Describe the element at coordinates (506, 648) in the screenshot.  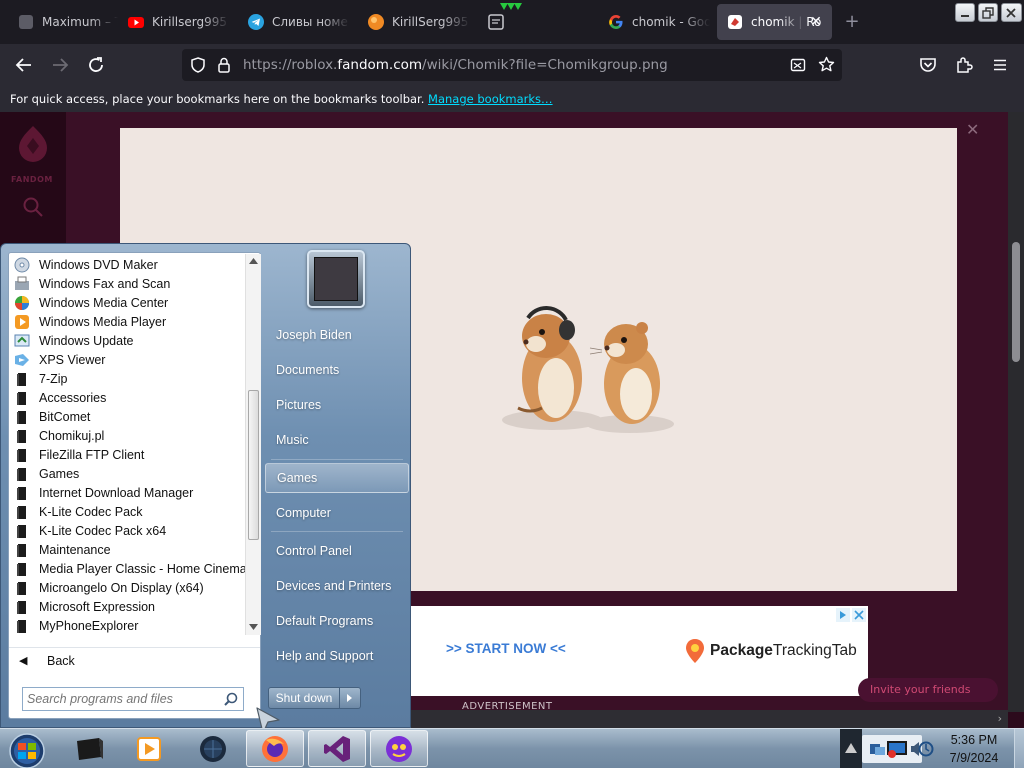
I see `ad-cta-link: >> START NOW <<` at that location.